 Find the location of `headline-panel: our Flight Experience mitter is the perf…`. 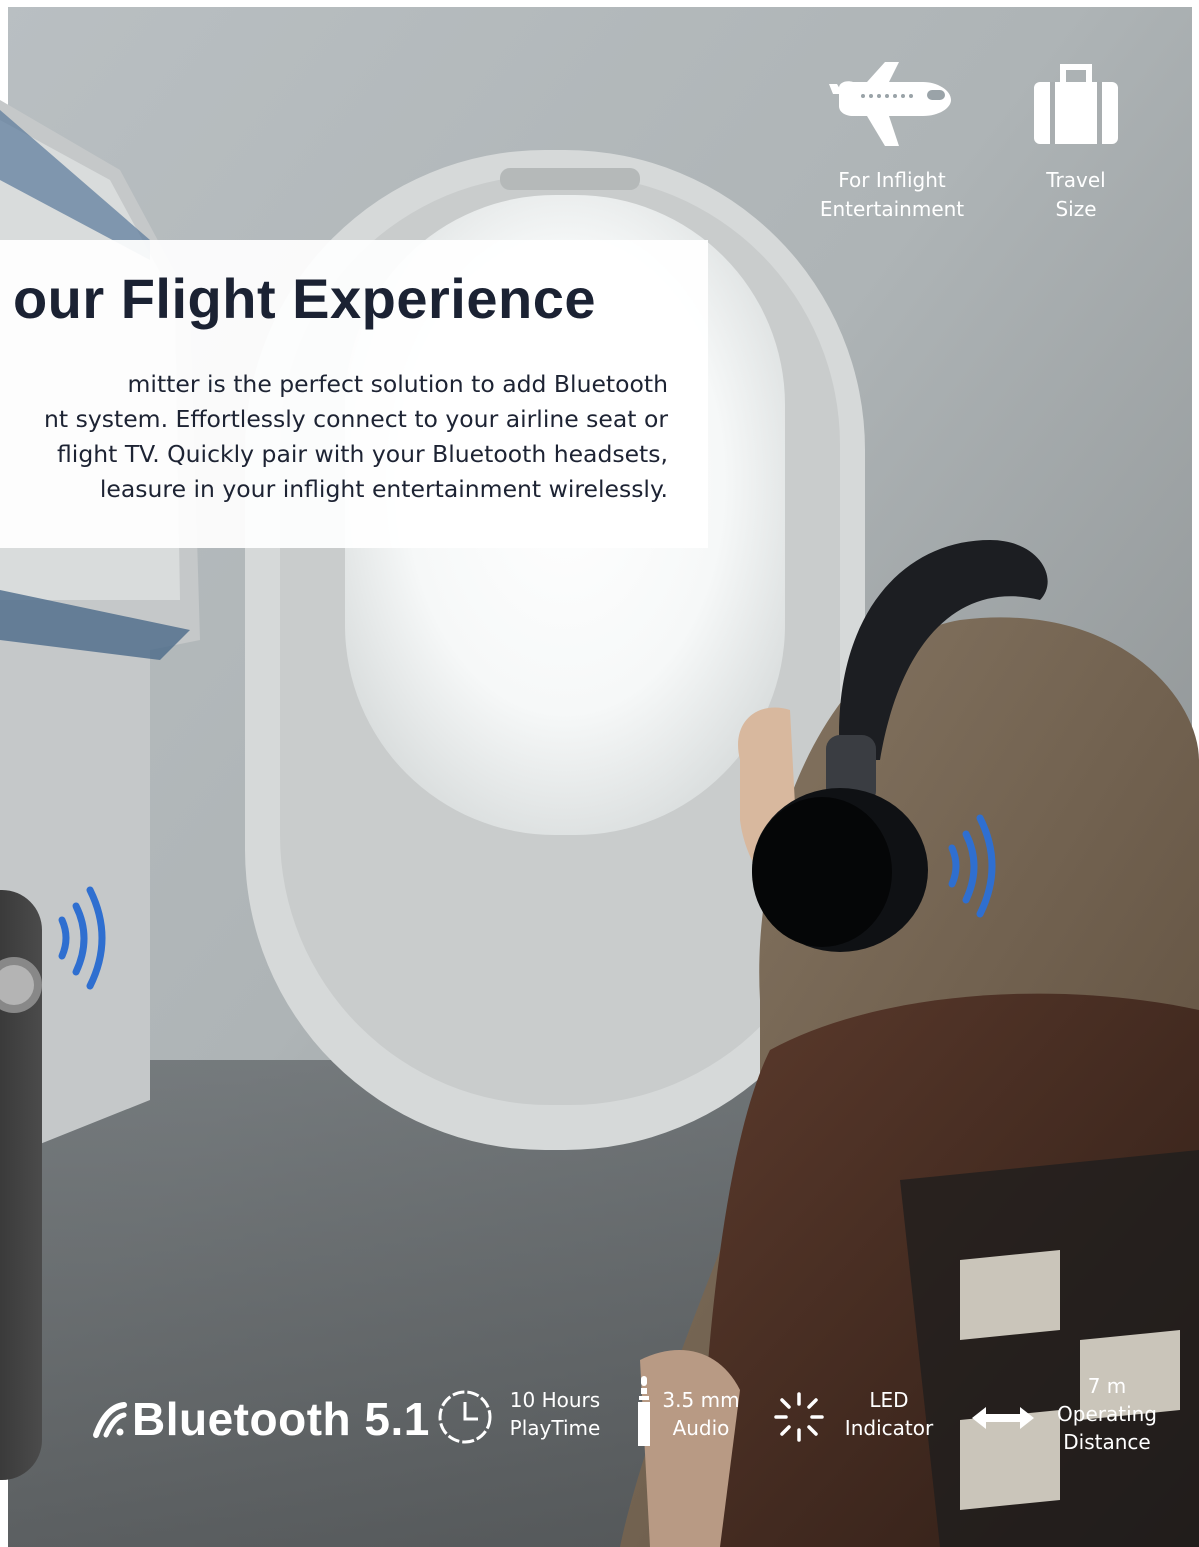

headline-panel: our Flight Experience mitter is the perf… is located at coordinates (354, 394).